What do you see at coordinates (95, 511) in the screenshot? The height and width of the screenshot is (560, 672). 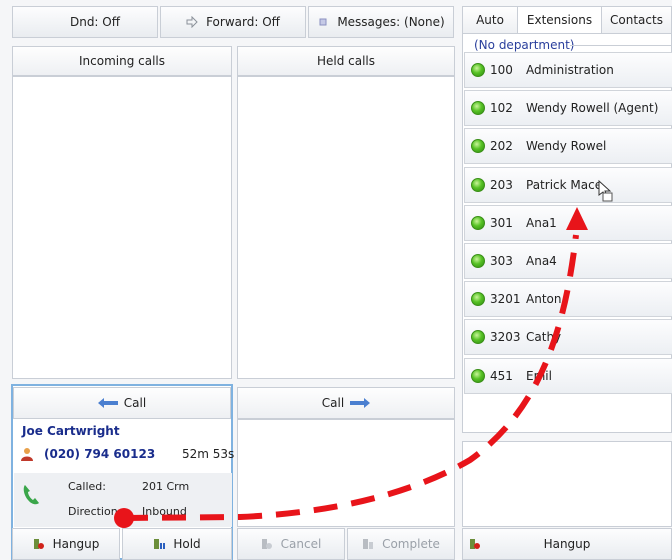 I see `direction-label: Direction:` at bounding box center [95, 511].